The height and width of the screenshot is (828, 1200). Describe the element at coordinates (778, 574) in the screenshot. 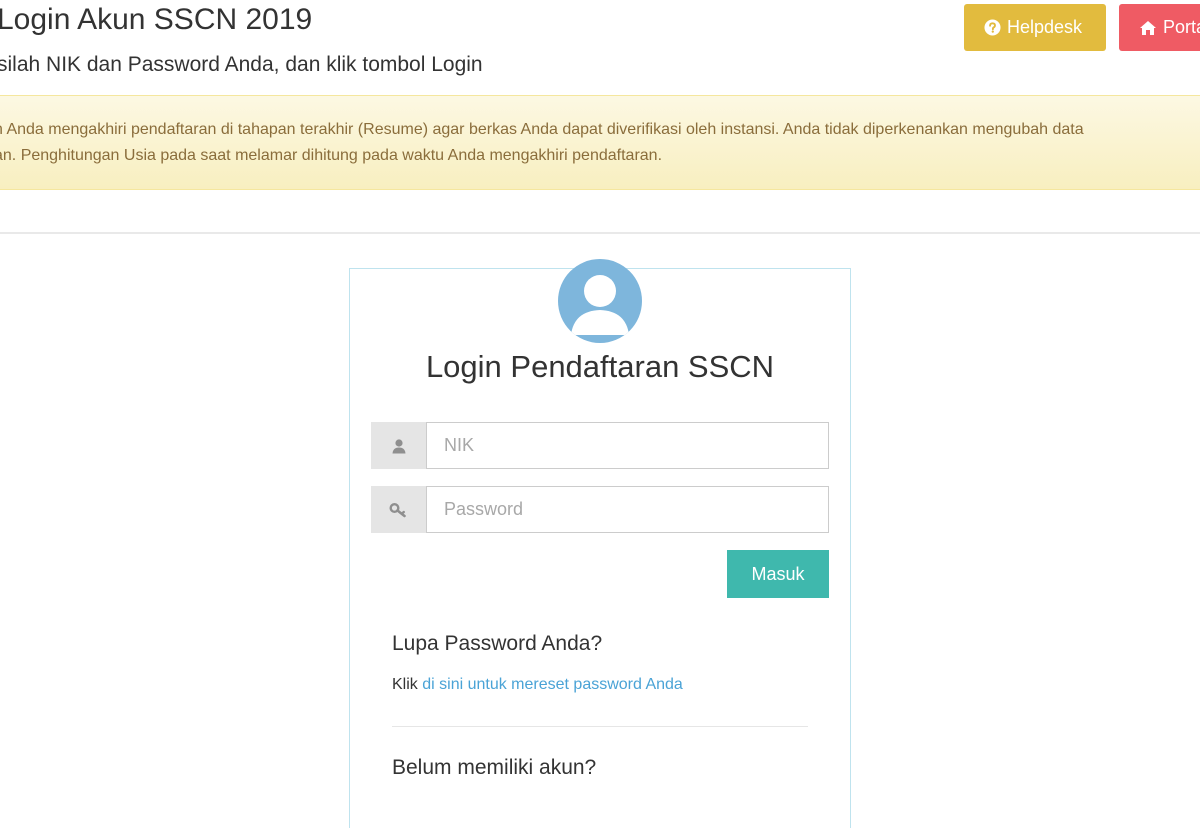

I see `login-submit-button: Masuk` at that location.